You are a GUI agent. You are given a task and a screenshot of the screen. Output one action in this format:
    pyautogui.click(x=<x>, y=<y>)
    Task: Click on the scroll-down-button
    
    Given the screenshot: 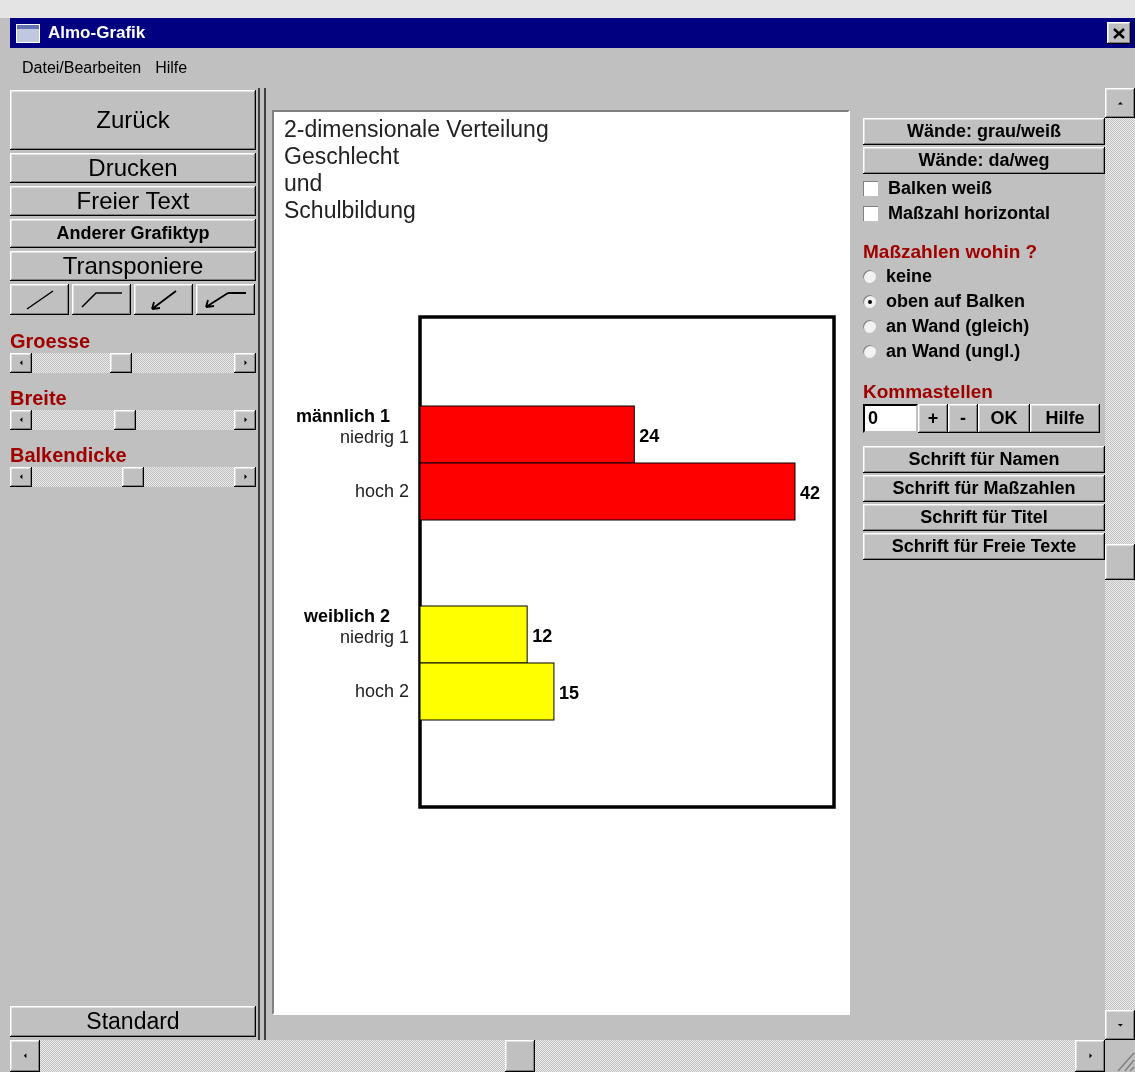 What is the action you would take?
    pyautogui.click(x=1120, y=1025)
    